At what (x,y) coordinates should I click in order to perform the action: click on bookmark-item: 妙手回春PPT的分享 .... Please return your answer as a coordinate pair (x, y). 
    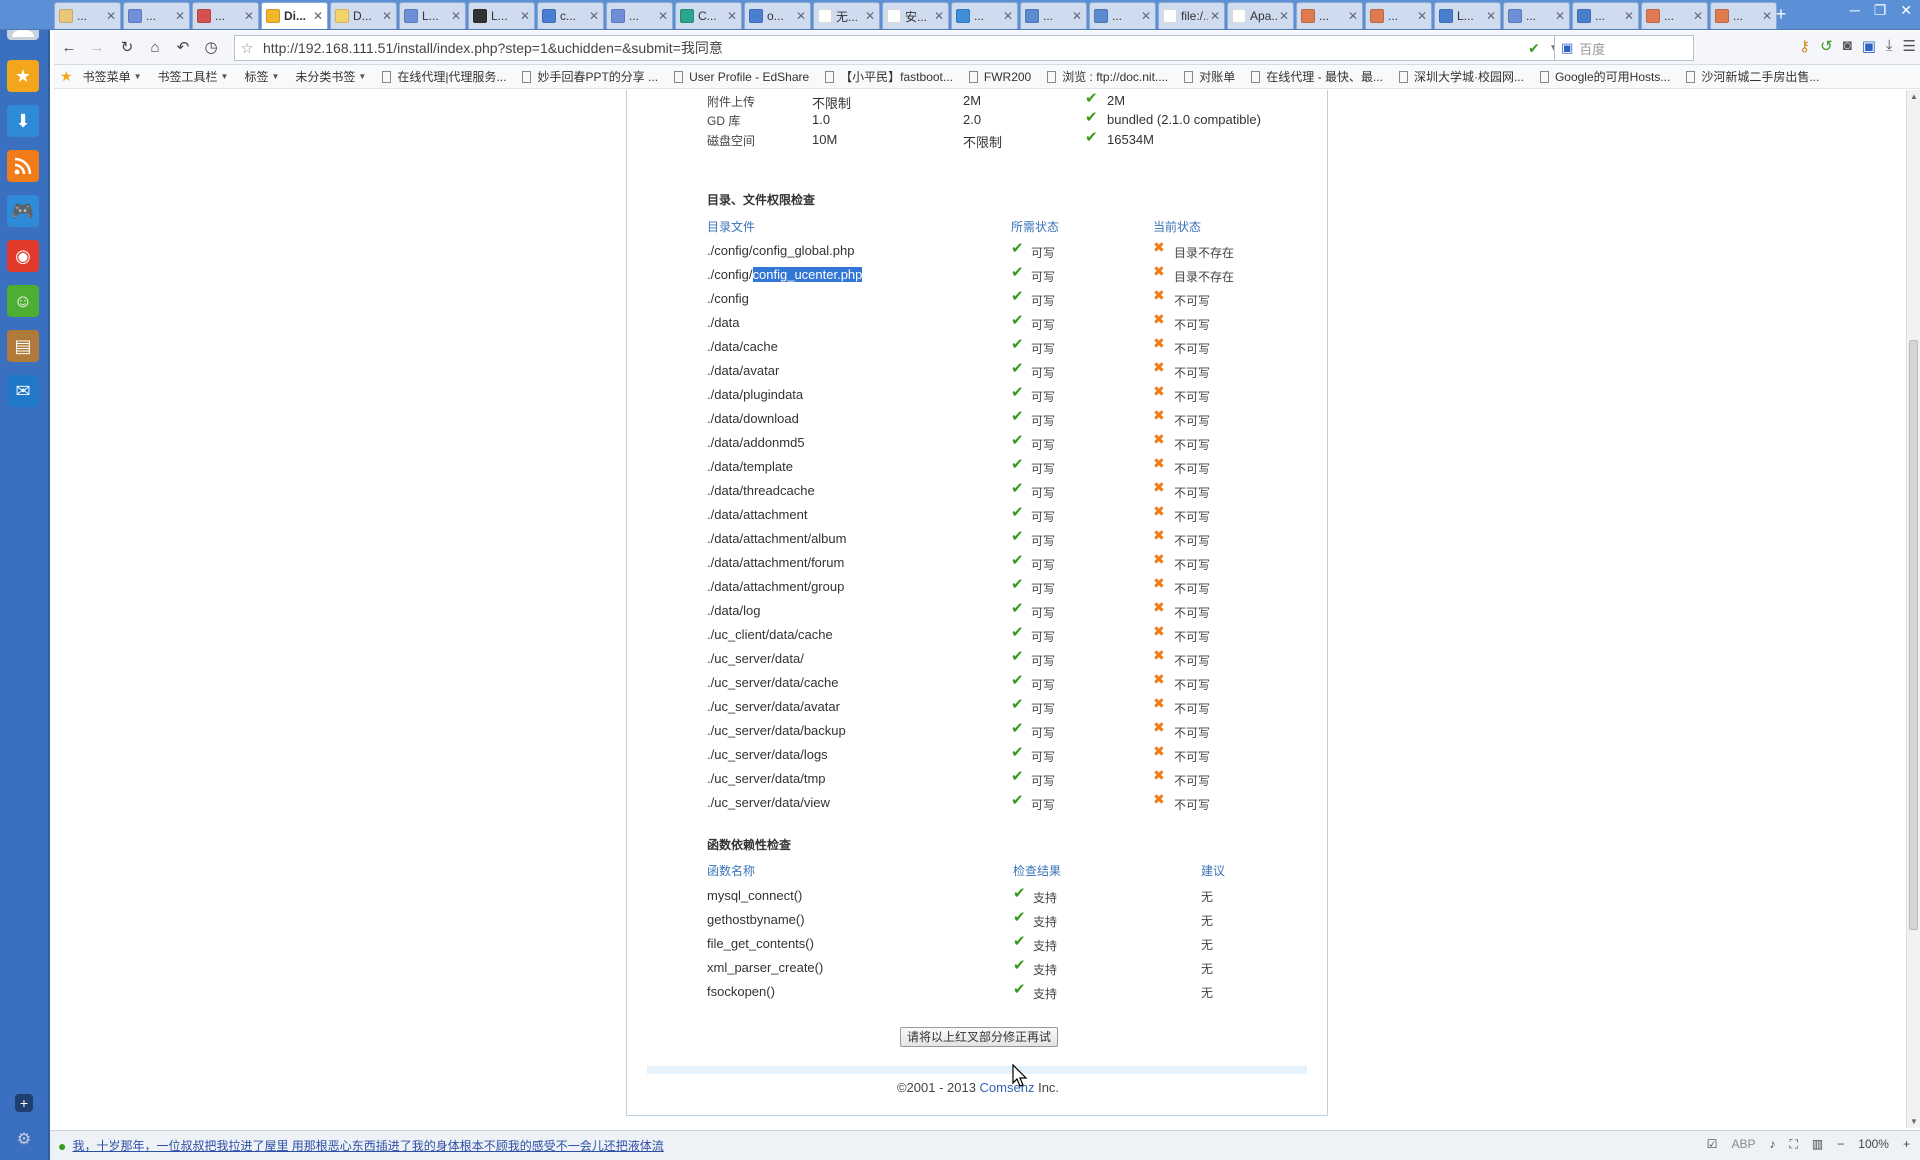
    Looking at the image, I should click on (590, 76).